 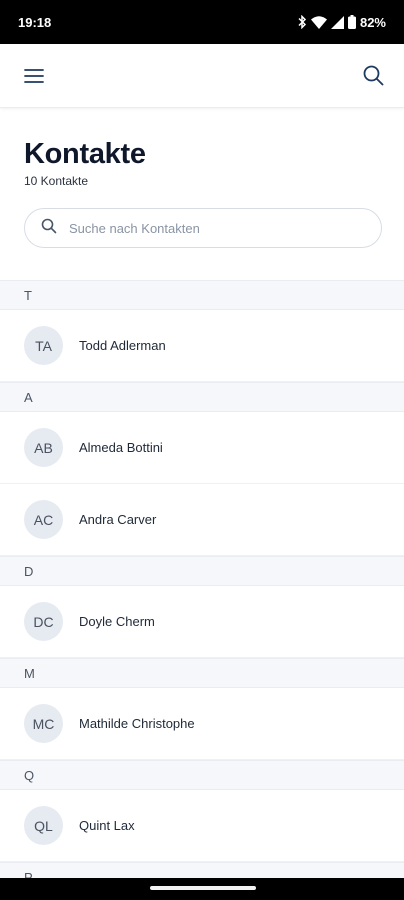 What do you see at coordinates (202, 76) in the screenshot?
I see `top-app-bar` at bounding box center [202, 76].